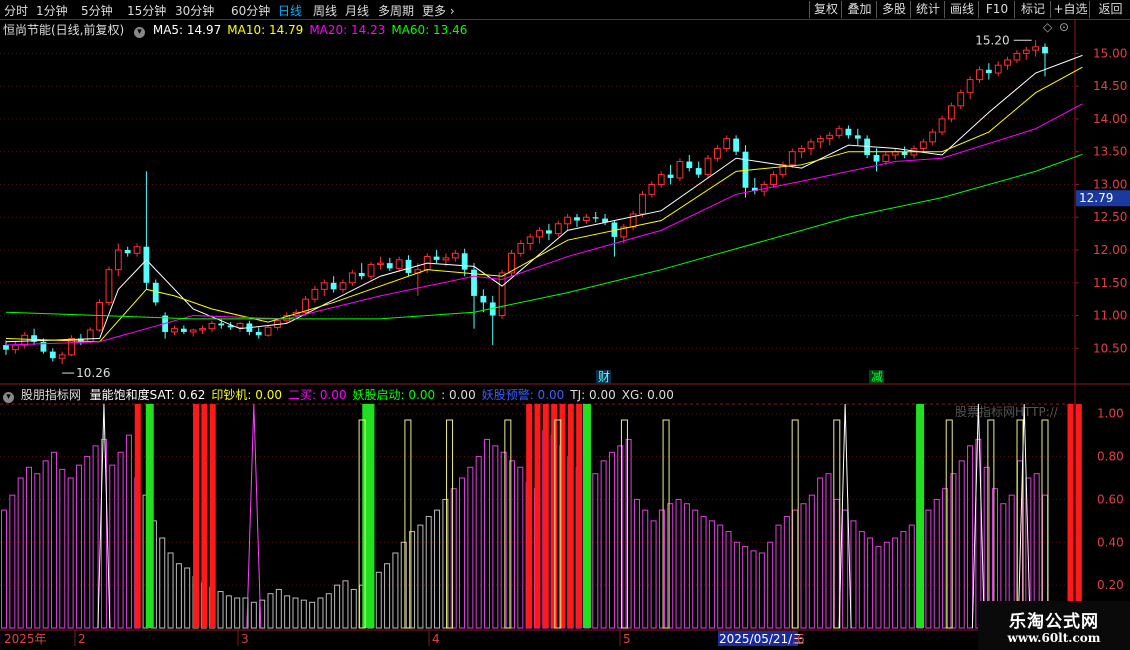  What do you see at coordinates (1110, 348) in the screenshot?
I see `price-tick-label: 10.50` at bounding box center [1110, 348].